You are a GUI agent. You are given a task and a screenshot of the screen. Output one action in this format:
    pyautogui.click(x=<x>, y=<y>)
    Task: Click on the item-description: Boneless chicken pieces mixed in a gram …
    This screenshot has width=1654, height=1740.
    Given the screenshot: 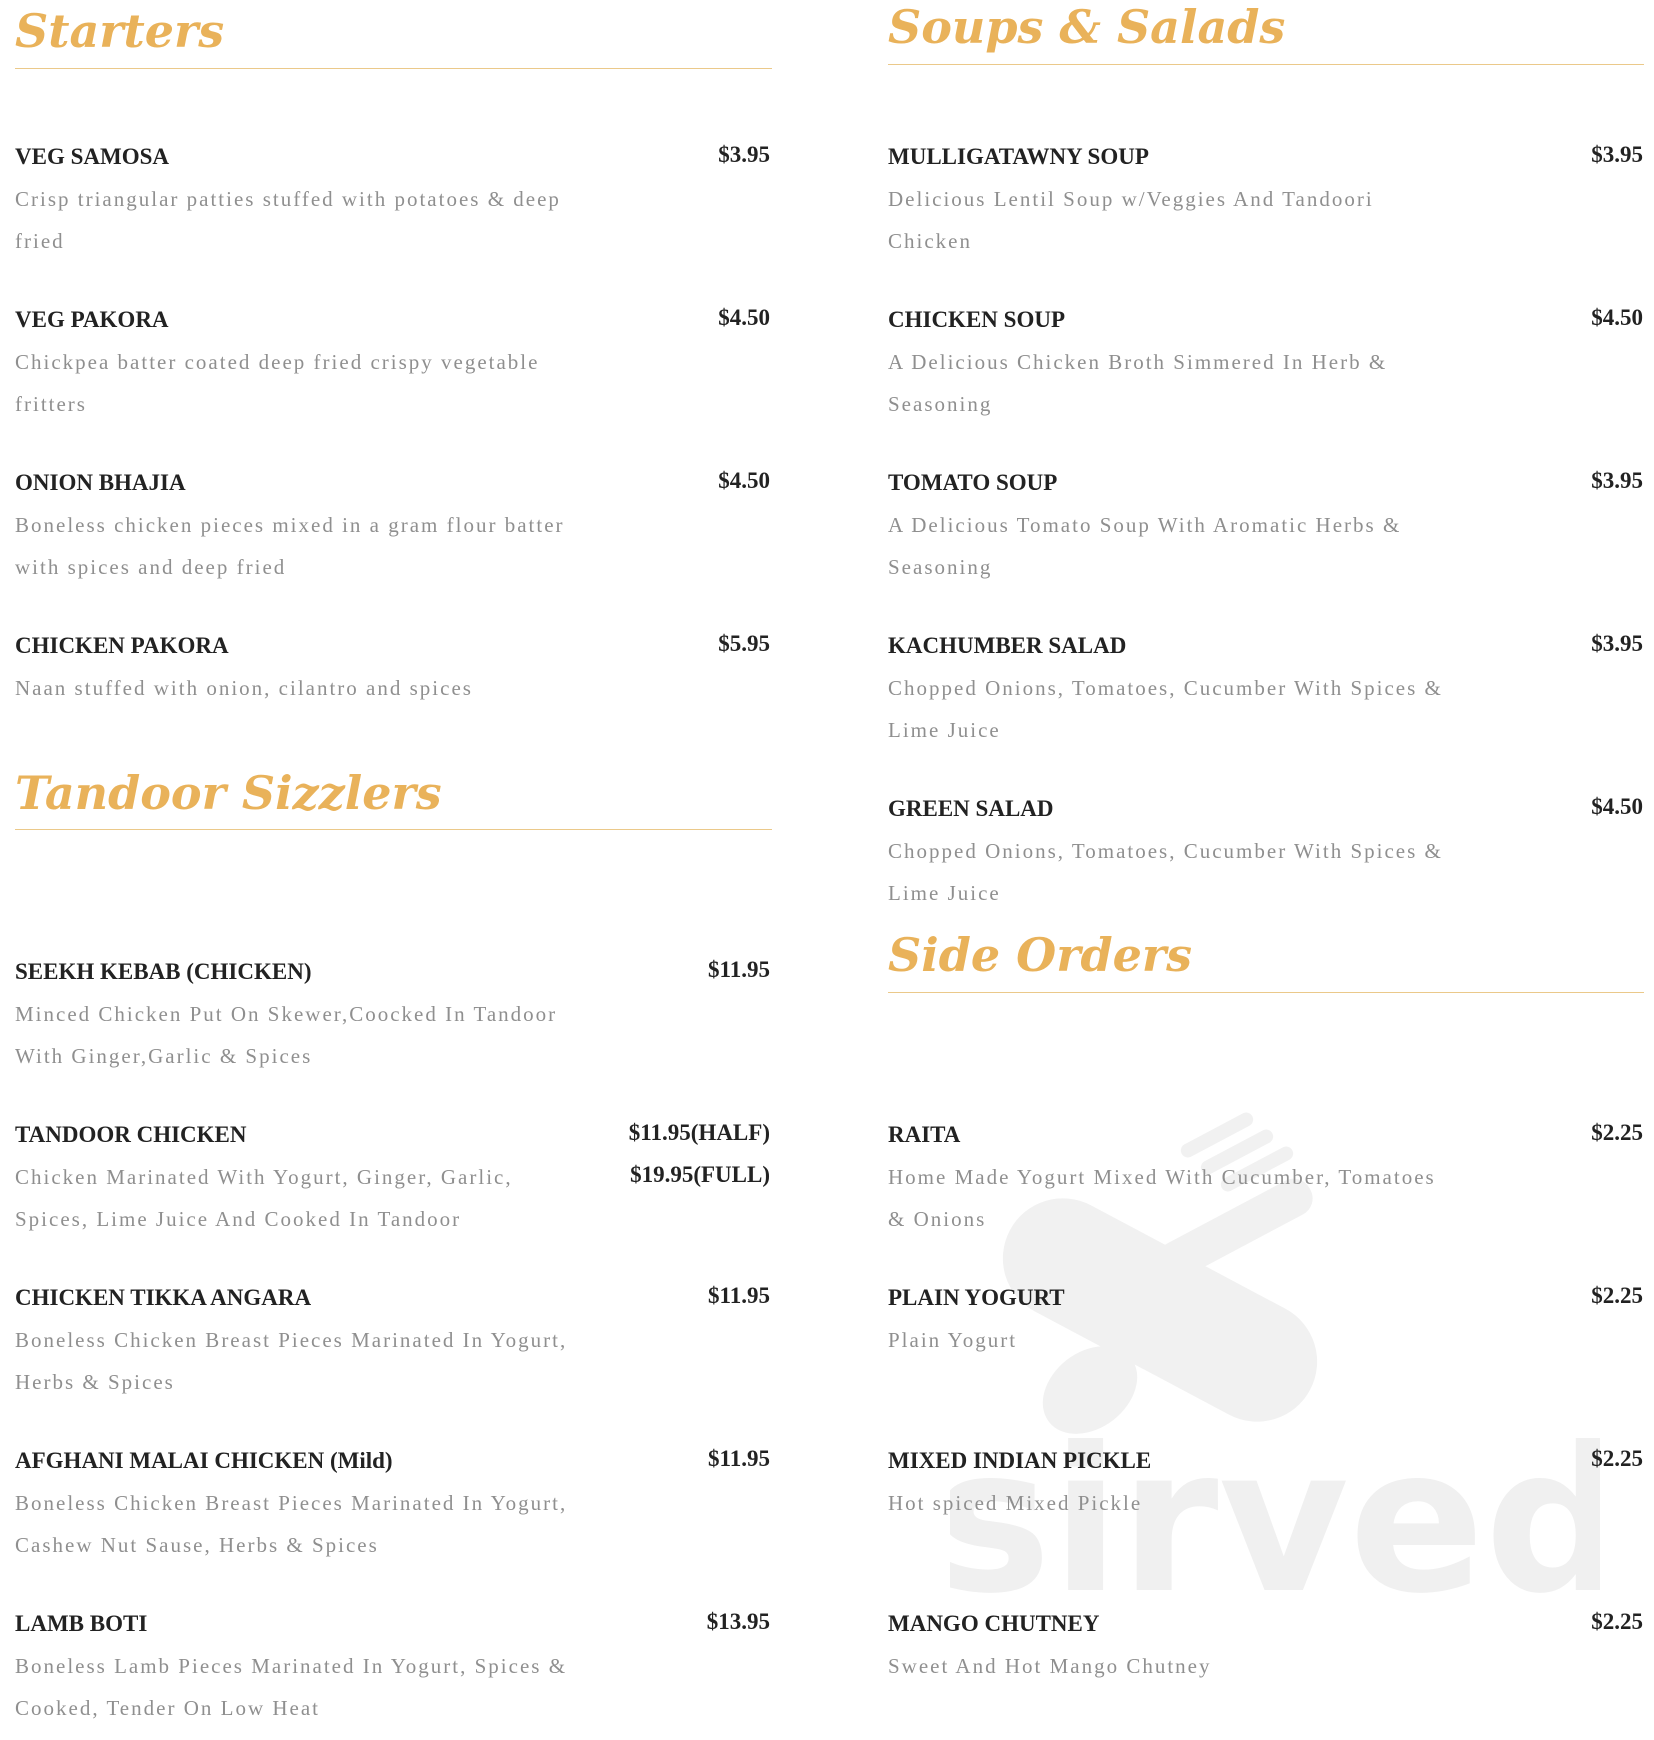 What is the action you would take?
    pyautogui.click(x=290, y=546)
    